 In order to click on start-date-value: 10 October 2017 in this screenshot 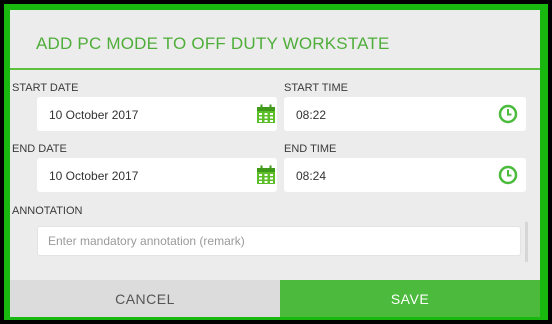, I will do `click(94, 115)`.